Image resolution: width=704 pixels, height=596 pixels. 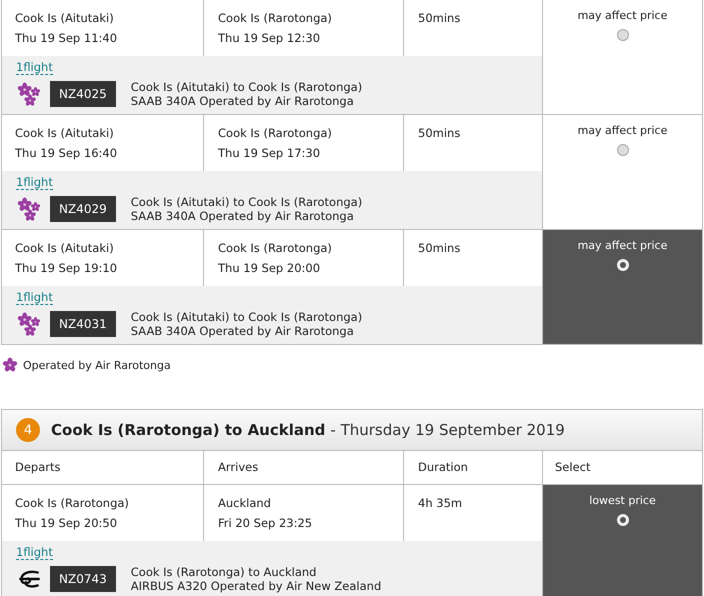 I want to click on arrival-time: Fri 20 Sep 23:25, so click(x=266, y=523).